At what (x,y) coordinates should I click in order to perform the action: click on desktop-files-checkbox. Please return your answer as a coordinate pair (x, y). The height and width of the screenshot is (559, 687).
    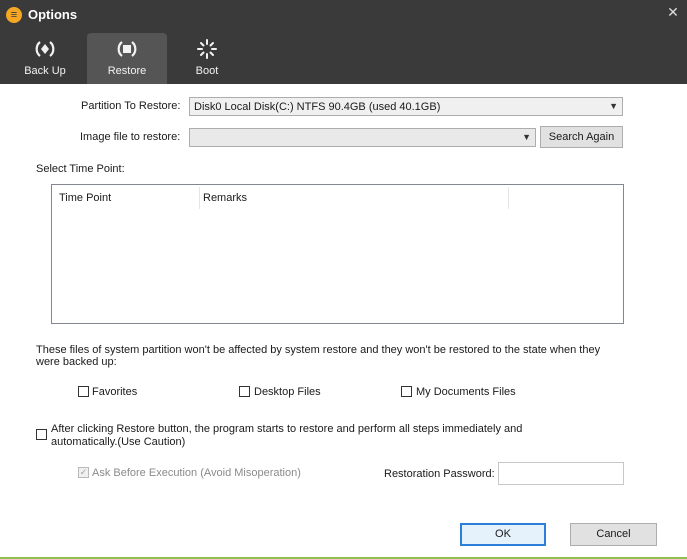
    Looking at the image, I should click on (244, 391).